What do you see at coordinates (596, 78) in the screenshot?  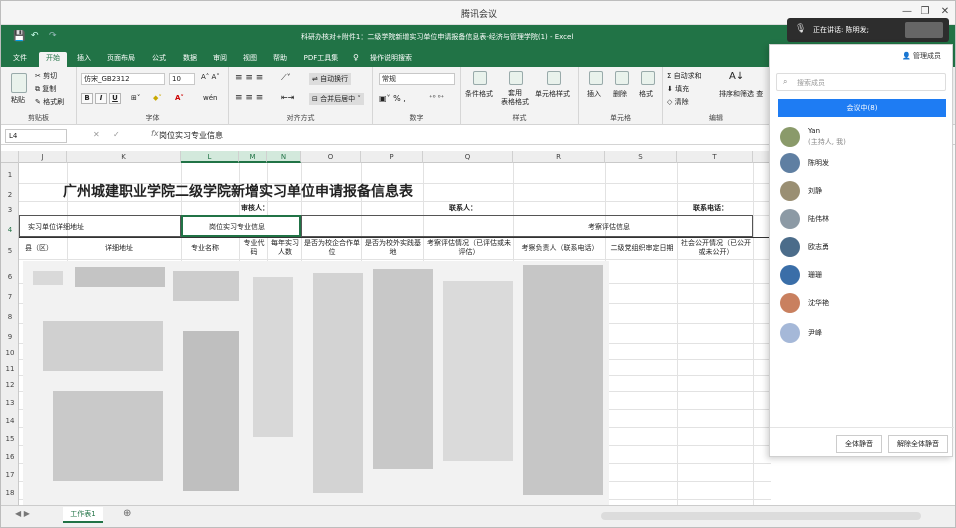 I see `insert-cells-icon` at bounding box center [596, 78].